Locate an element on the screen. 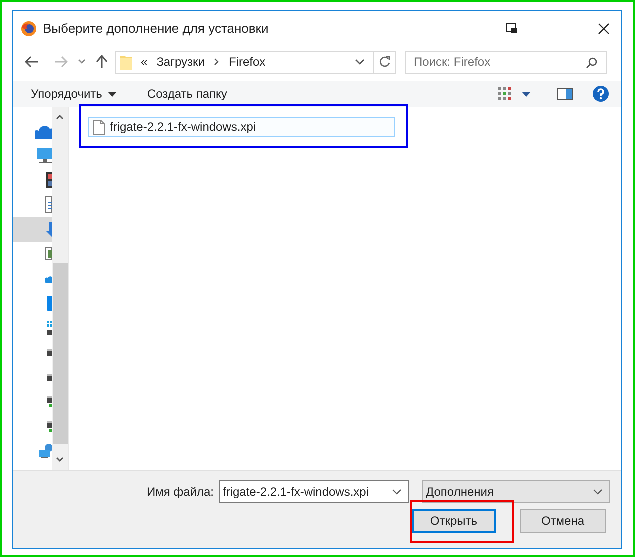 The width and height of the screenshot is (635, 557). file-type-dropdown: Дополнения is located at coordinates (516, 491).